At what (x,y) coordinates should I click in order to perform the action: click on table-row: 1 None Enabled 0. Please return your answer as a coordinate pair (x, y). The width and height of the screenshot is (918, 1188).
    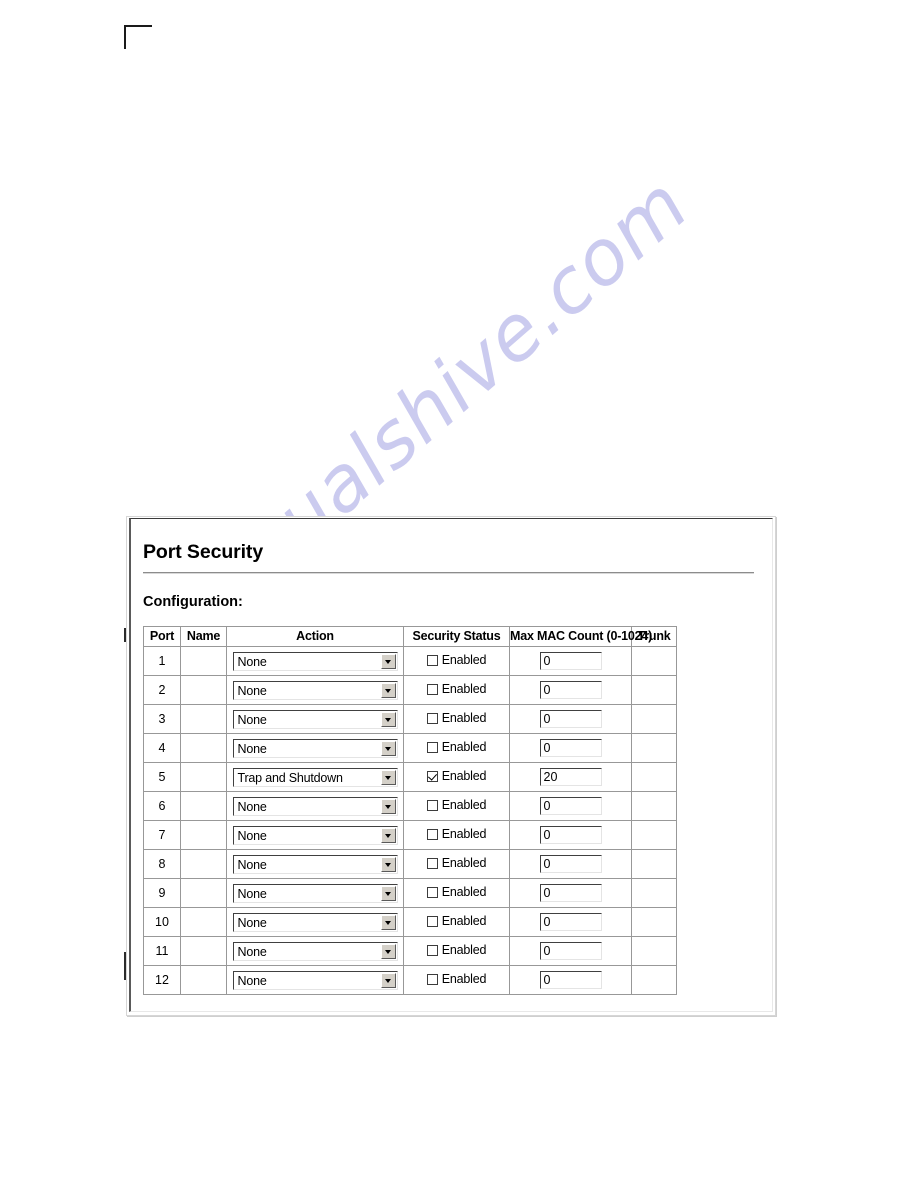
    Looking at the image, I should click on (410, 661).